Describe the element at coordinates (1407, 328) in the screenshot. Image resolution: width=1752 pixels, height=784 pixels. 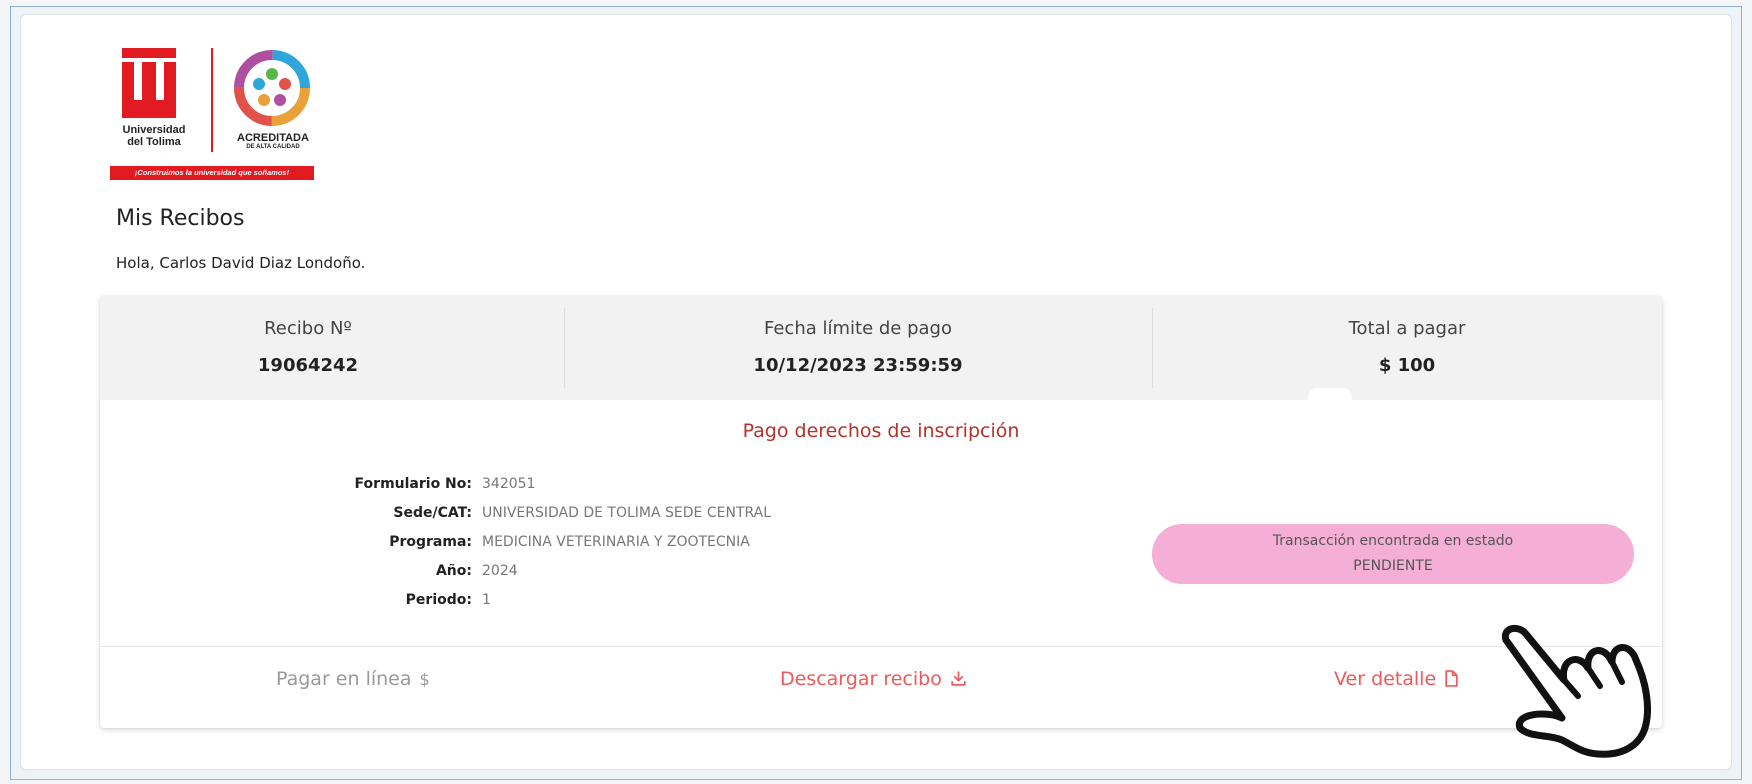
I see `total-label: Total a pagar` at that location.